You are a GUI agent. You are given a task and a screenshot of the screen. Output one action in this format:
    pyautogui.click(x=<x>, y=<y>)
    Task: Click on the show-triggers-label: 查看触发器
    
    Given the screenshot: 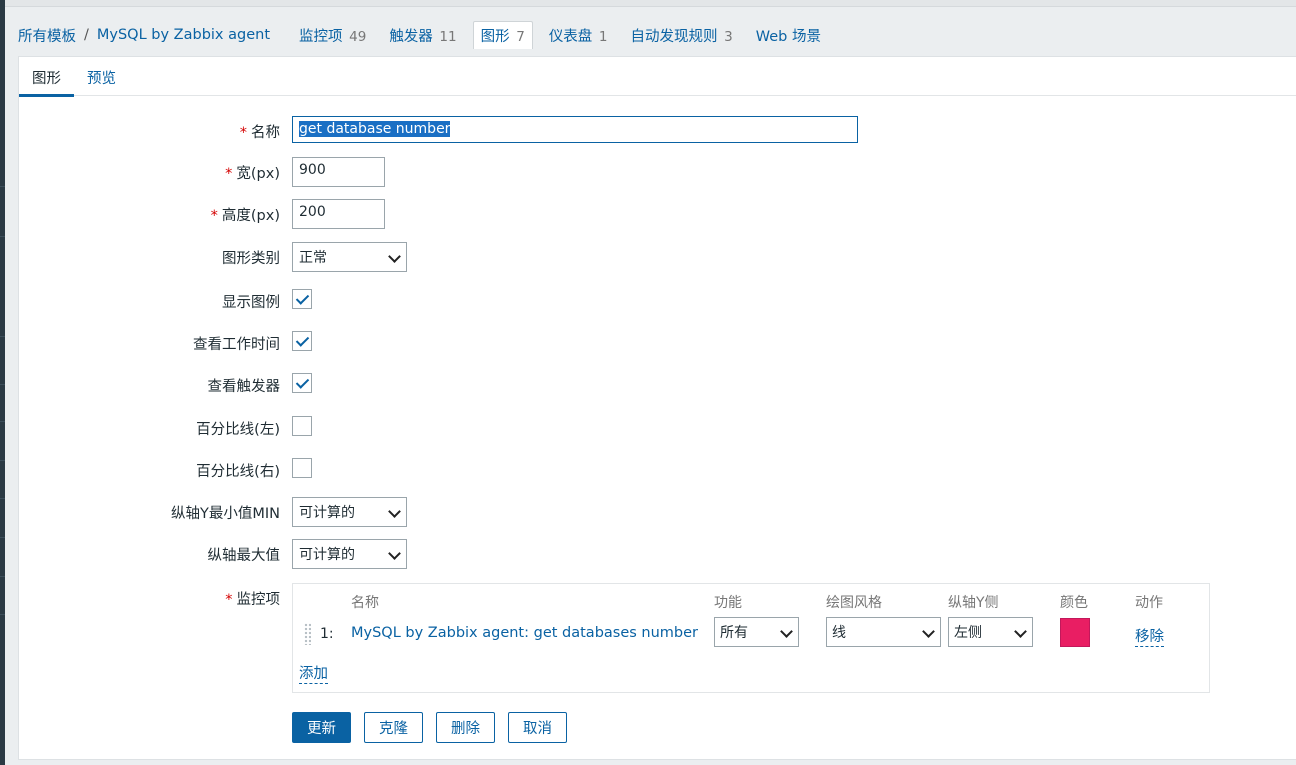 What is the action you would take?
    pyautogui.click(x=244, y=387)
    